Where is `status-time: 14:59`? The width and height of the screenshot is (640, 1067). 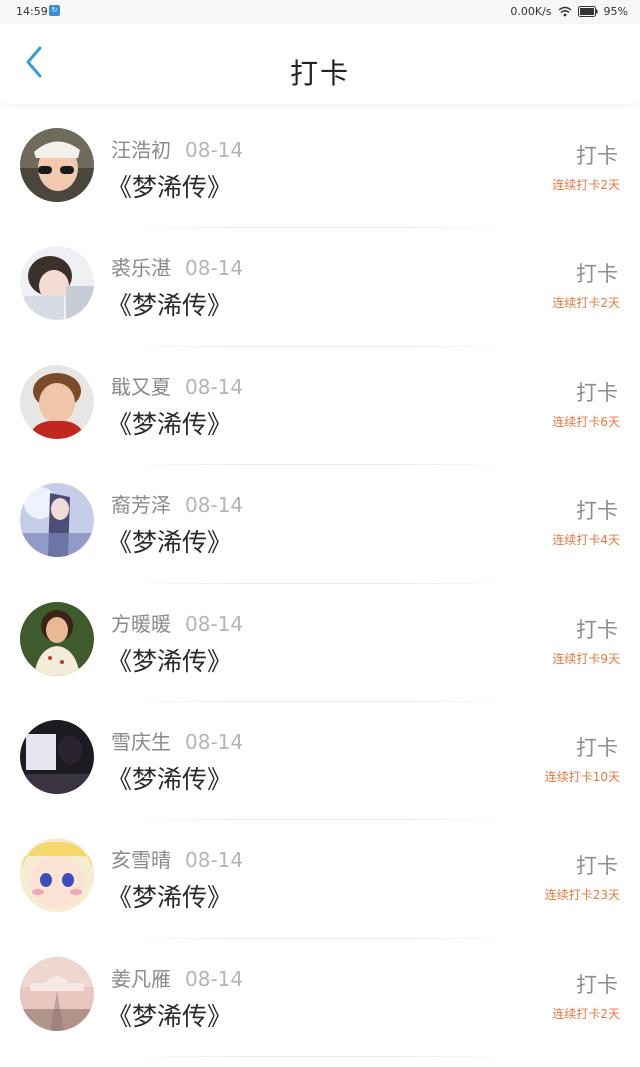 status-time: 14:59 is located at coordinates (32, 11).